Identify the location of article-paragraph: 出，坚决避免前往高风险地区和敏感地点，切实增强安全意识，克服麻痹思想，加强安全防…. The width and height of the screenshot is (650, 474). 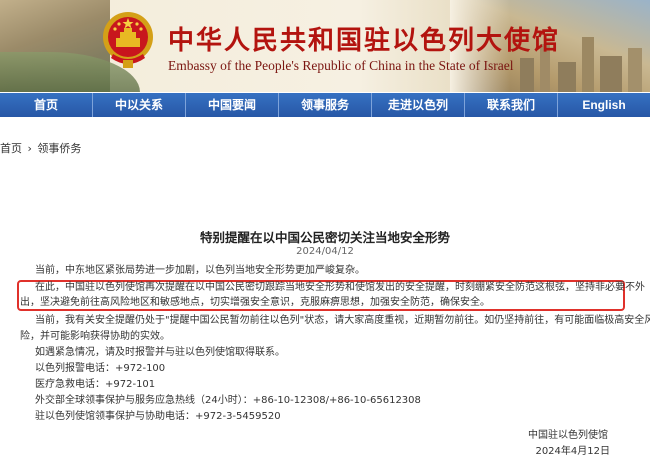
(255, 302).